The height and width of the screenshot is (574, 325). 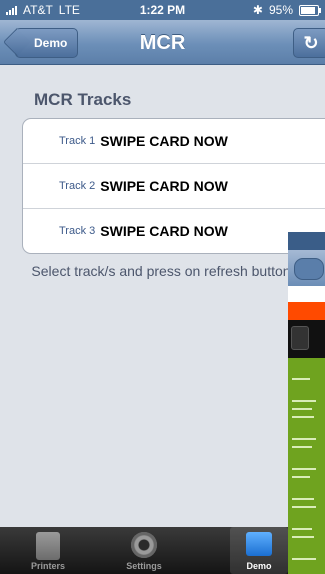 I want to click on refresh-icon: ↻, so click(x=311, y=43).